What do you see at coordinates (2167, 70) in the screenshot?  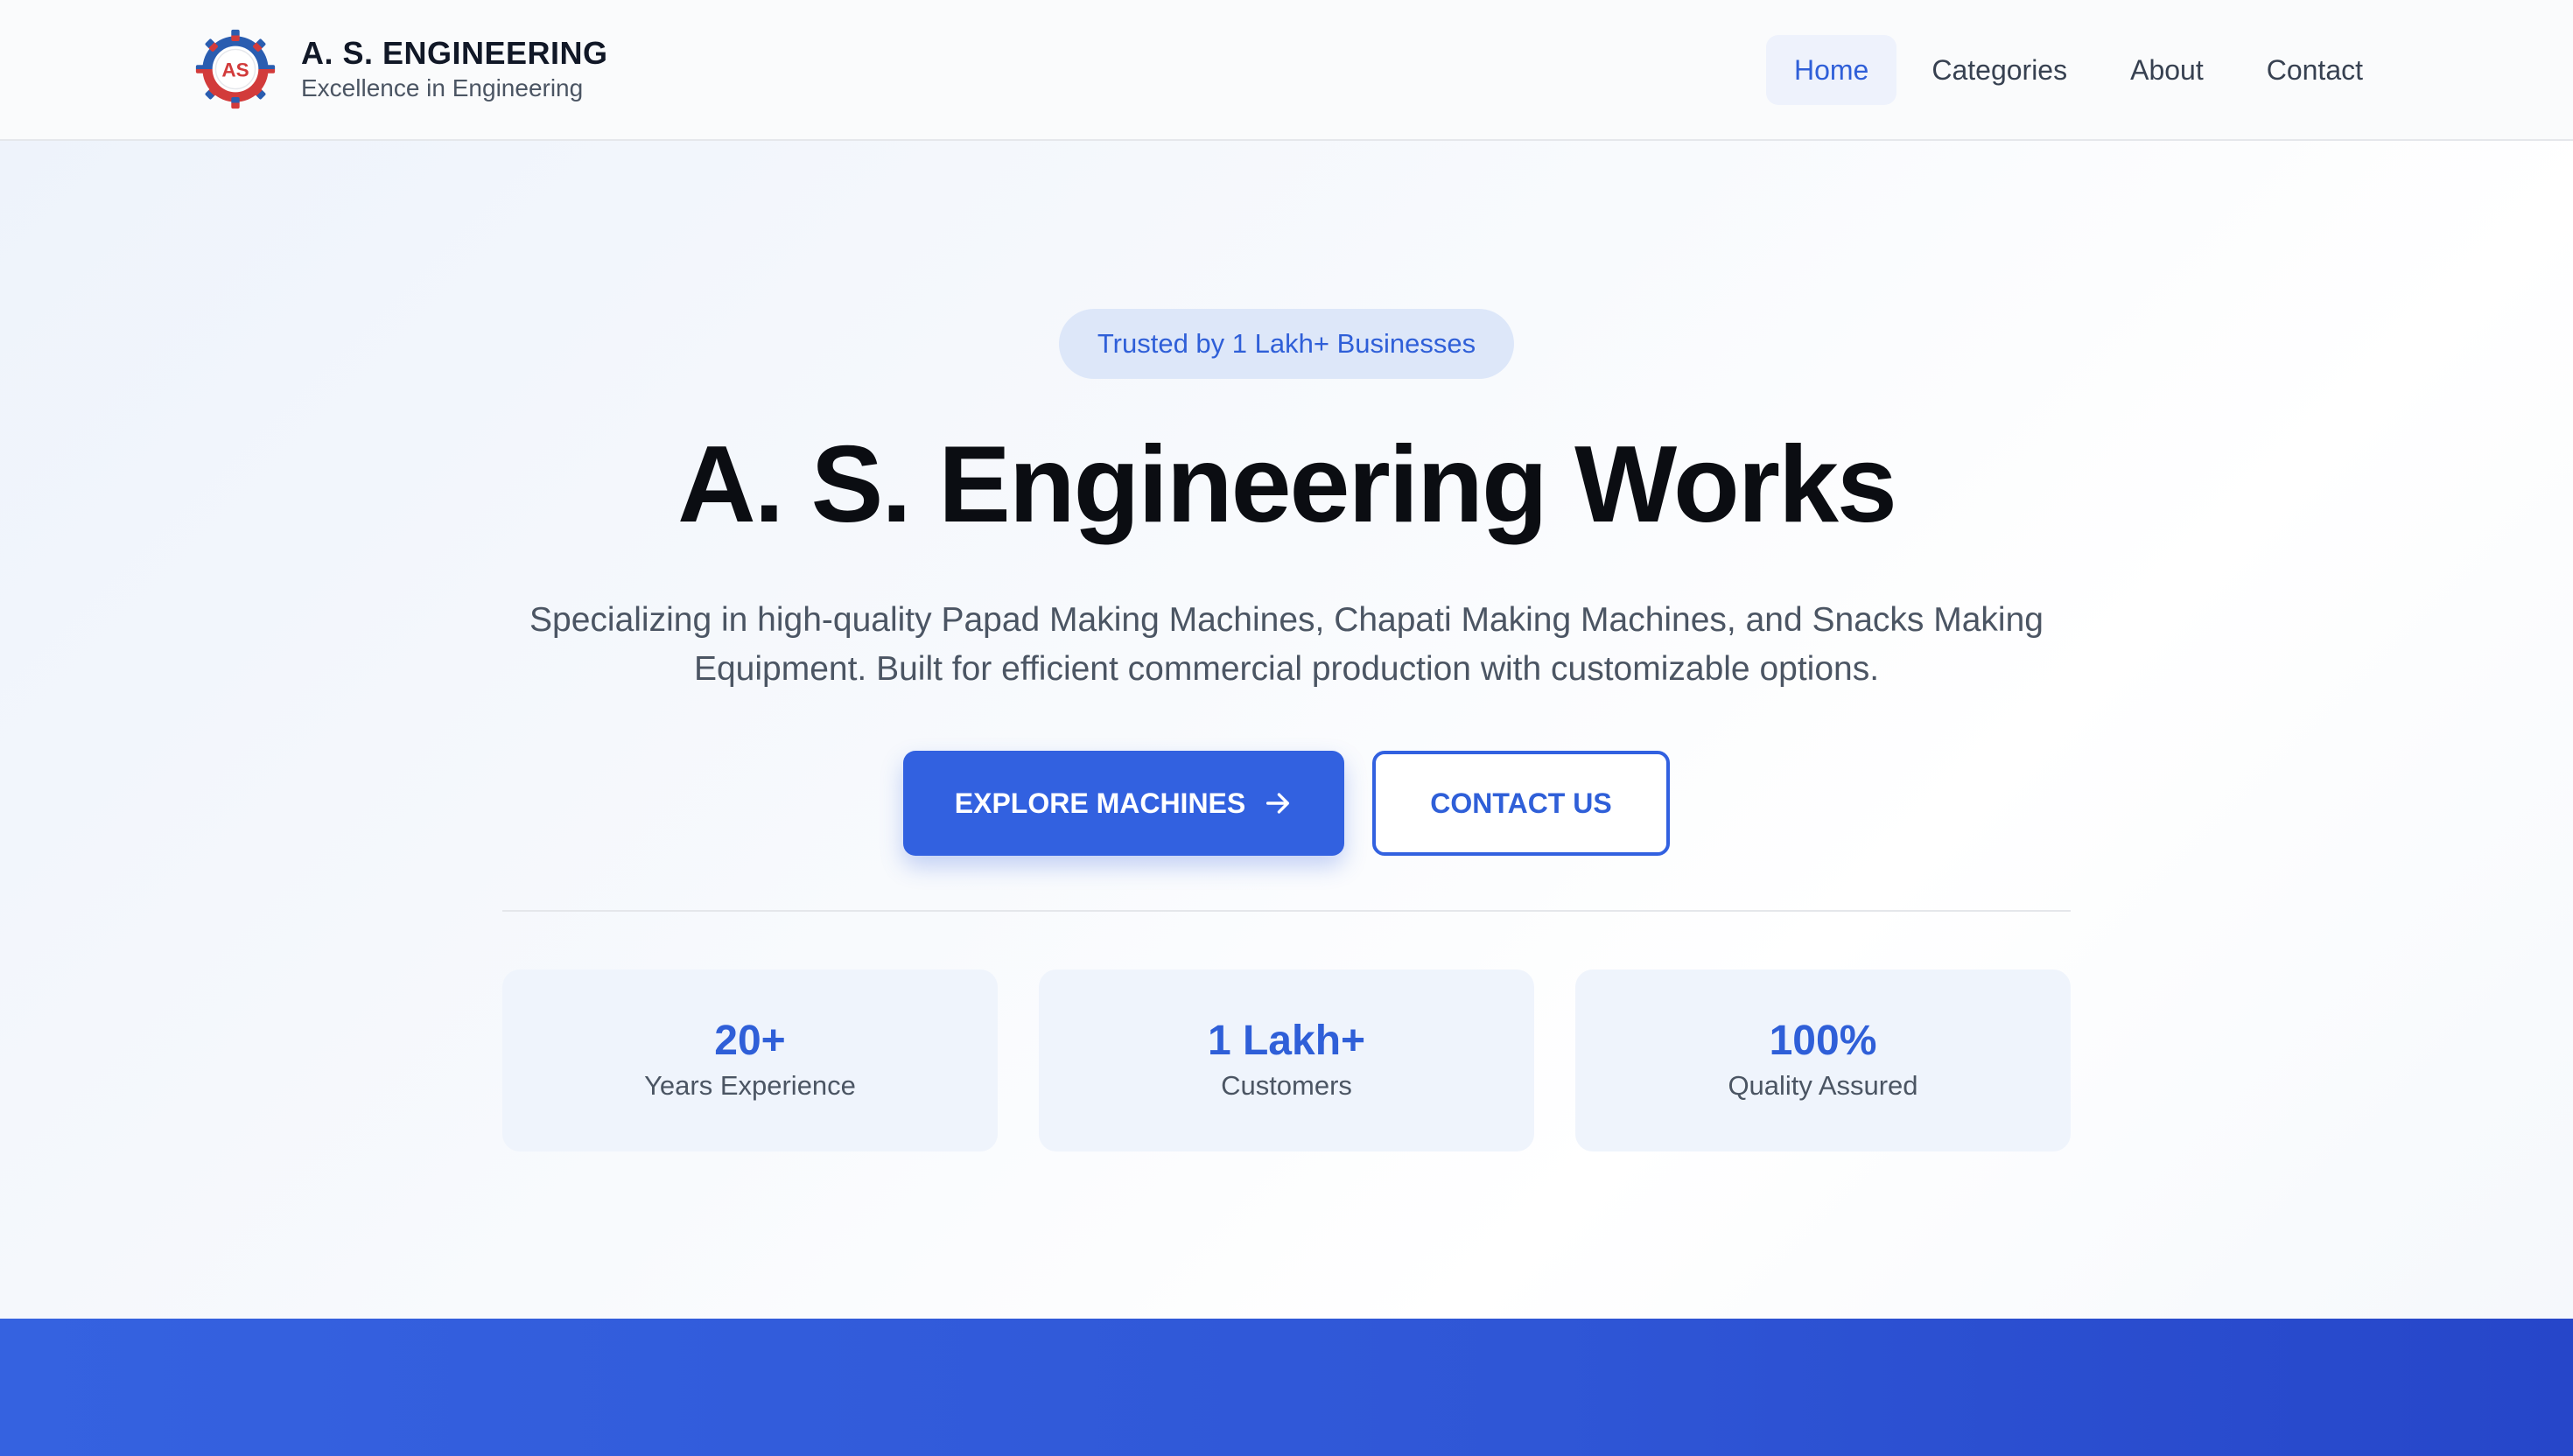 I see `nav-about: About` at bounding box center [2167, 70].